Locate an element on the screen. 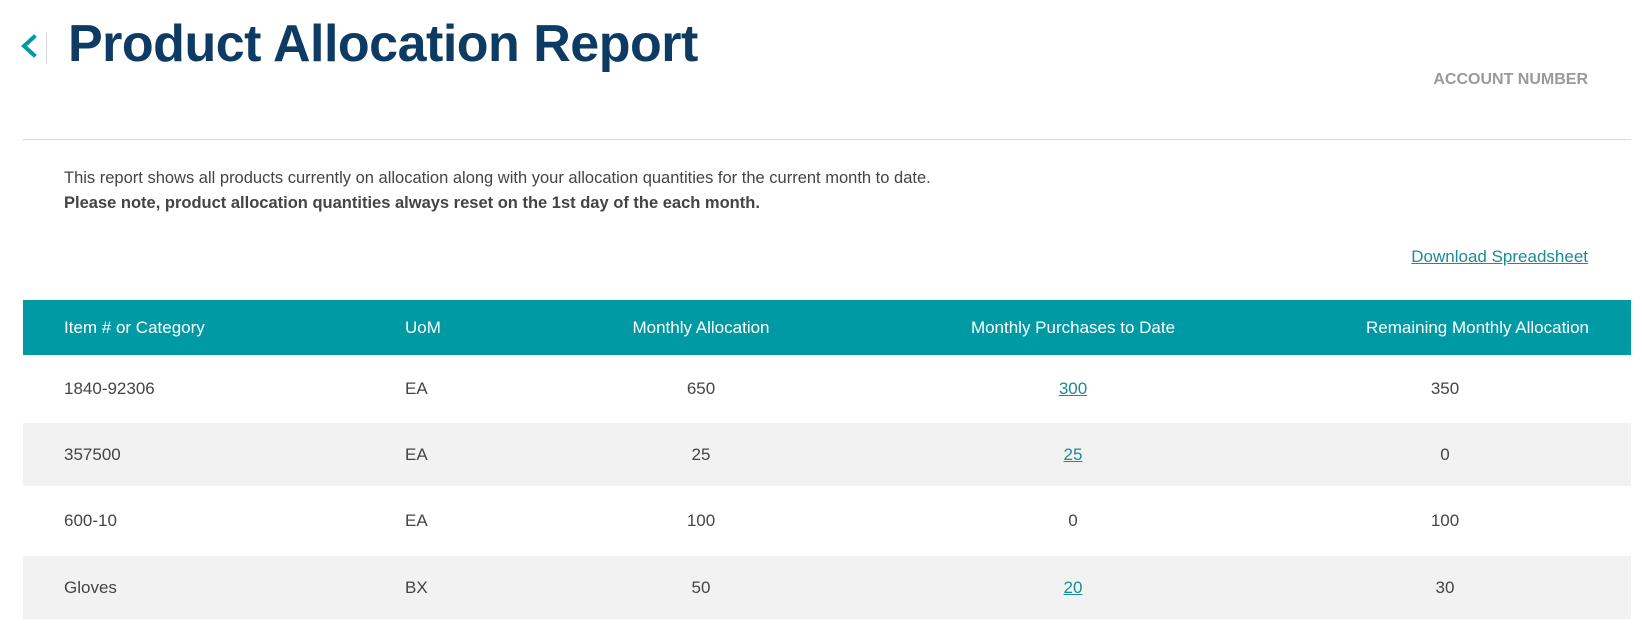 The image size is (1642, 628). table-row: 600-10 EA 100 0 100 is located at coordinates (827, 521).